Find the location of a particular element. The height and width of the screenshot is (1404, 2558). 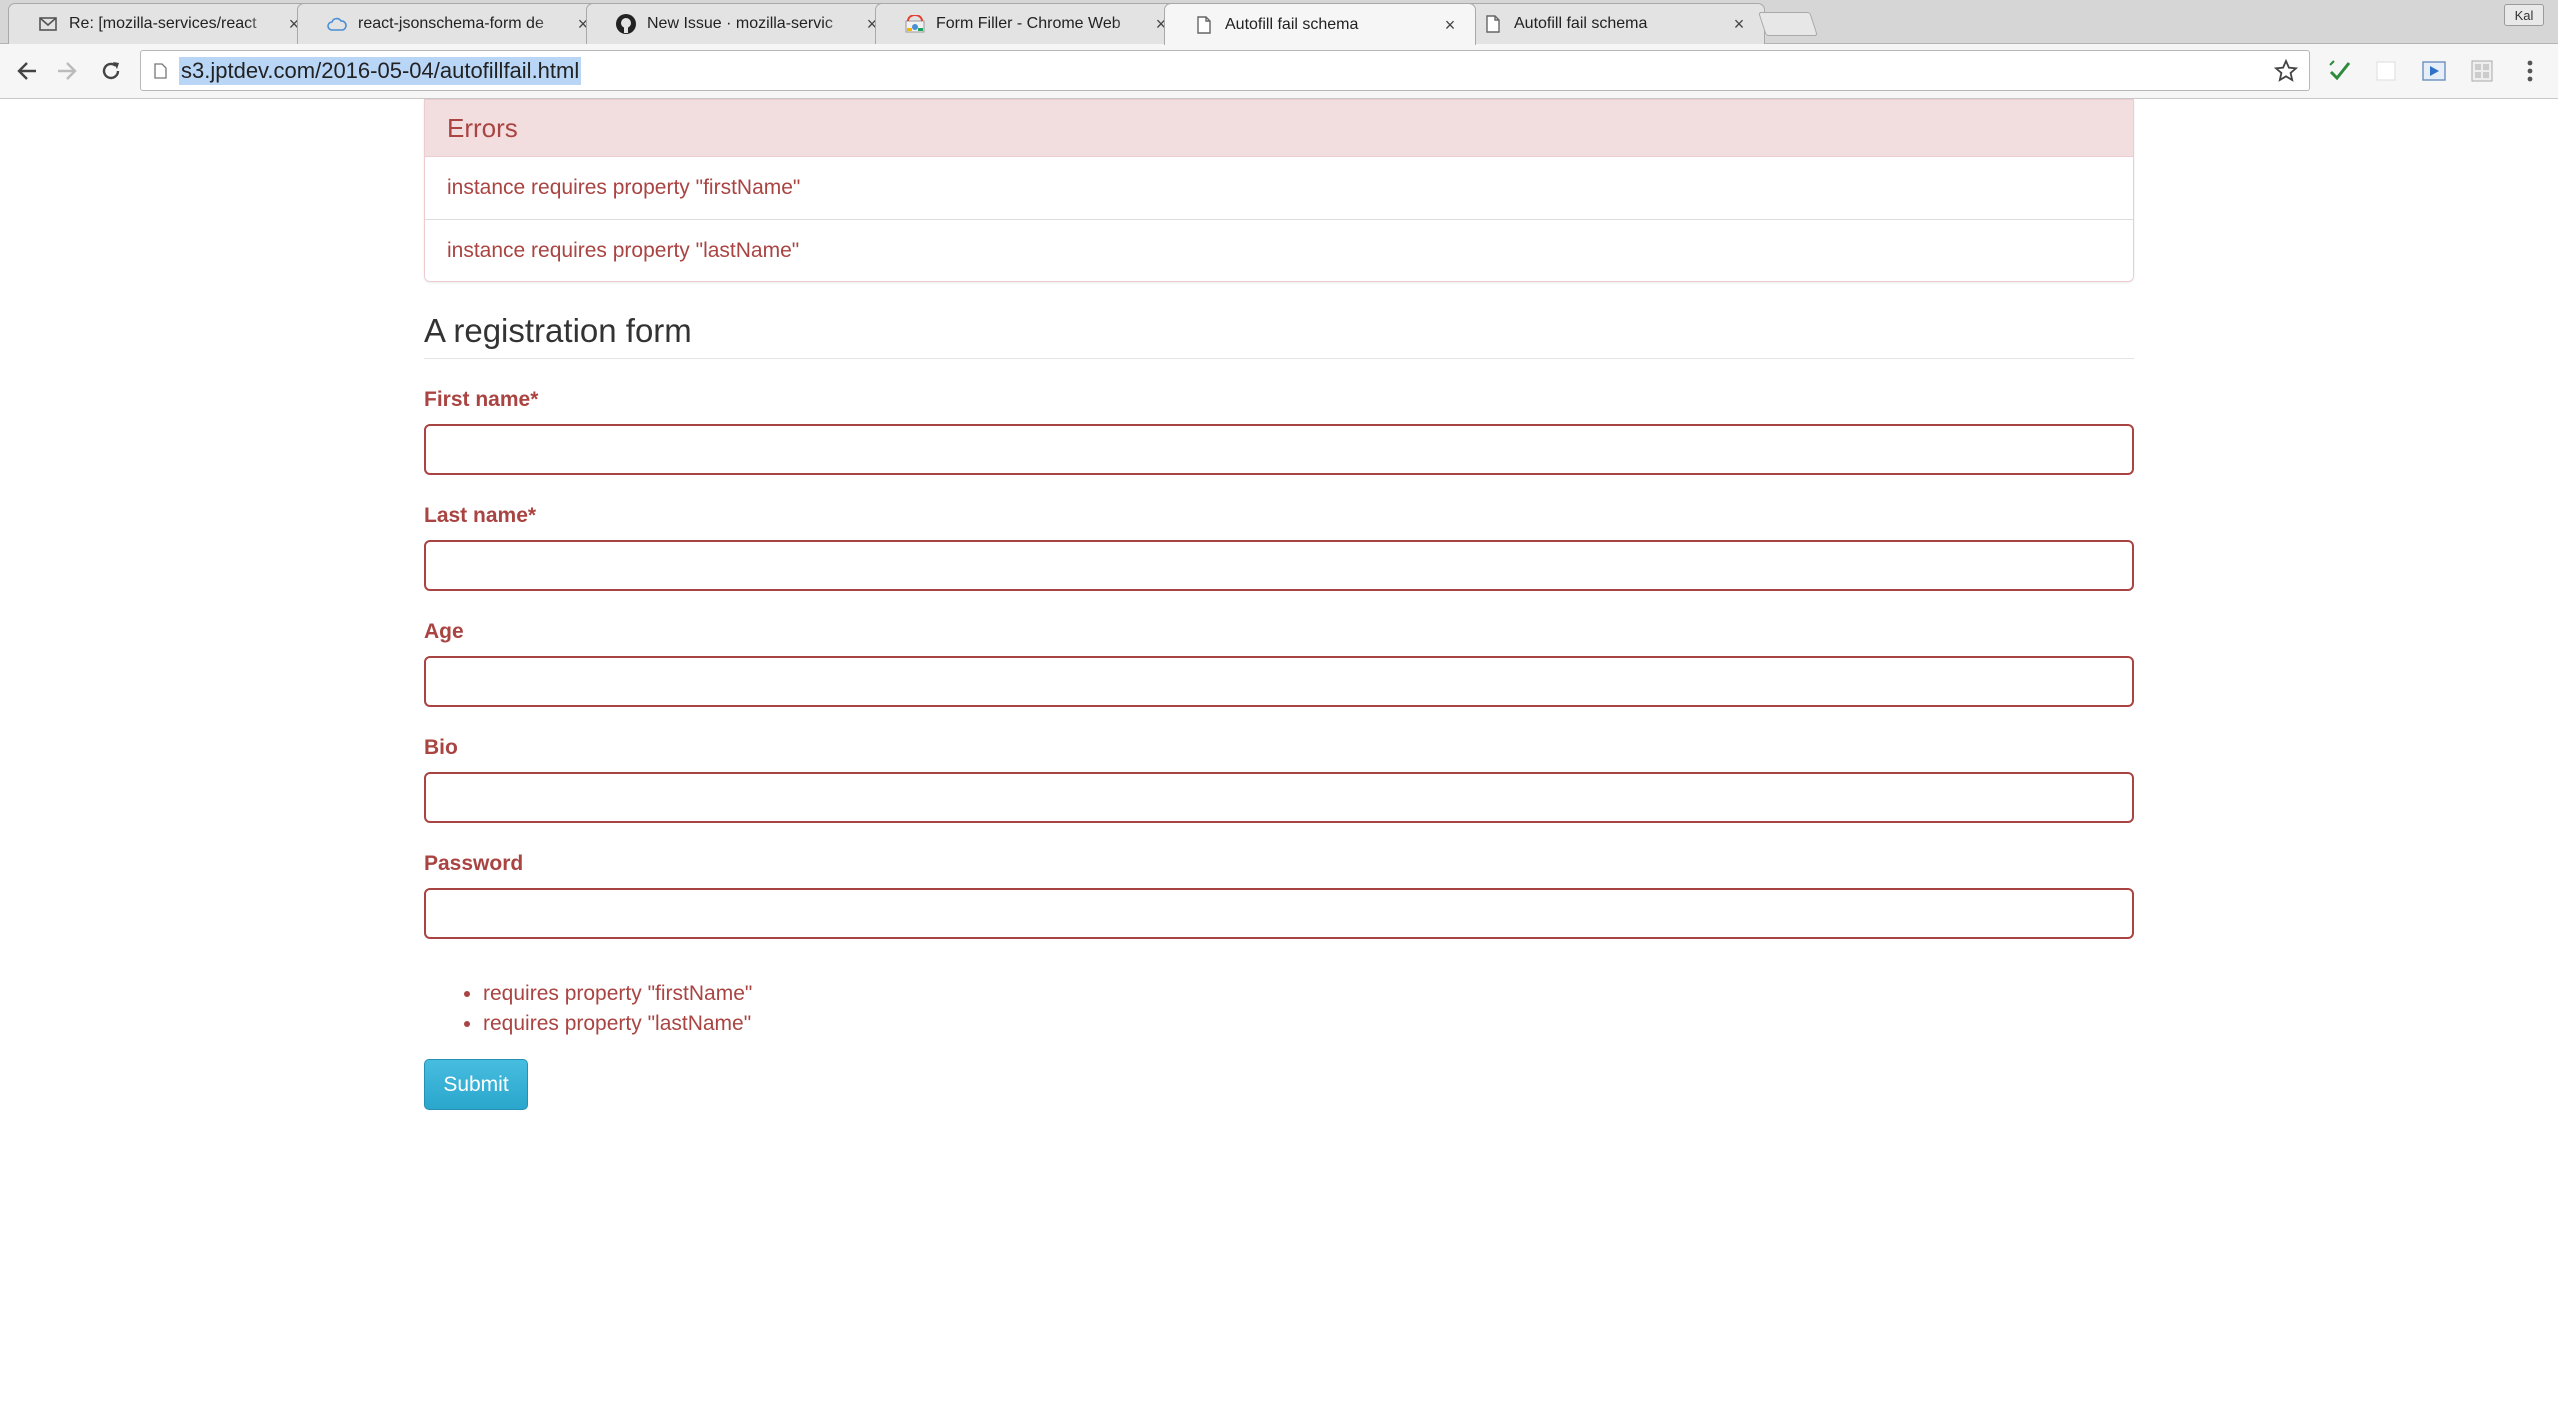

tab-title: New Issue · mozilla-servic is located at coordinates (740, 23).